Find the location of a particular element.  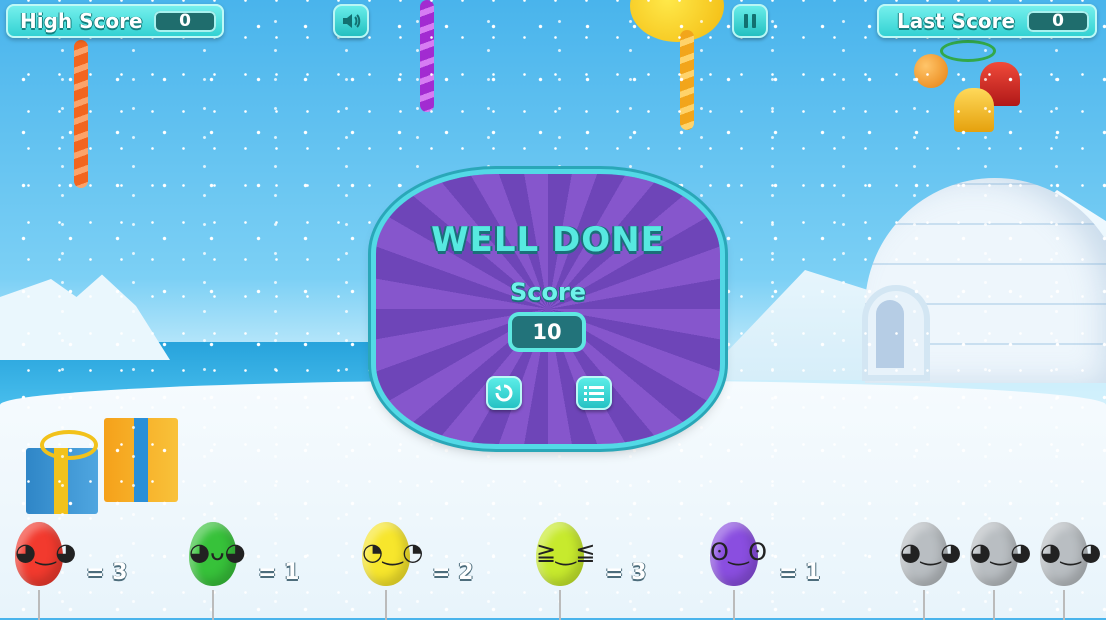

balloon-green: ◕ᴗ◕ is located at coordinates (217, 571).